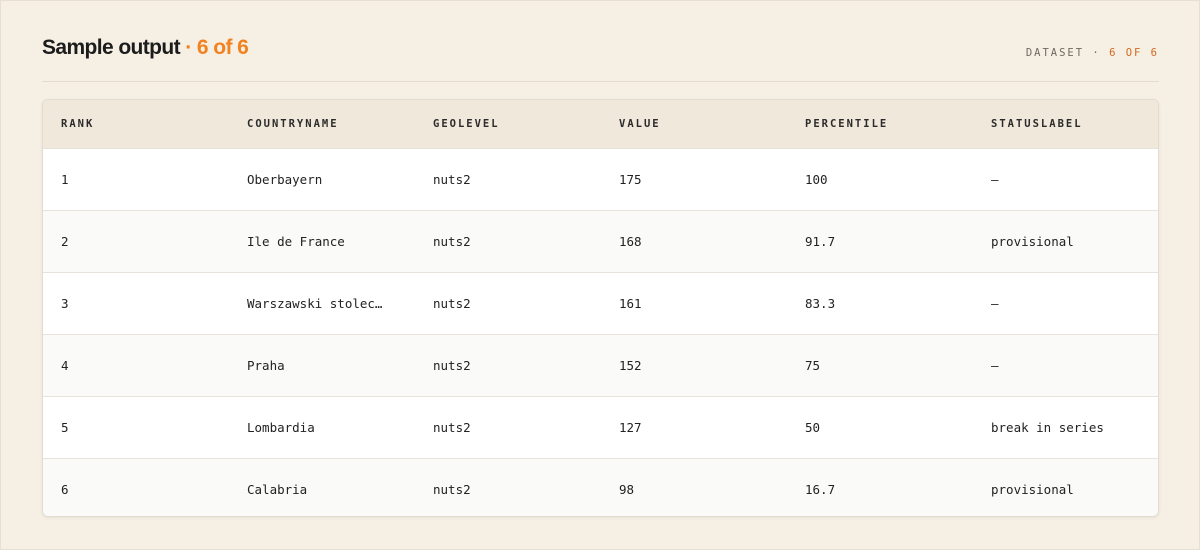  What do you see at coordinates (222, 47) in the screenshot?
I see `title-count: 6 of 6` at bounding box center [222, 47].